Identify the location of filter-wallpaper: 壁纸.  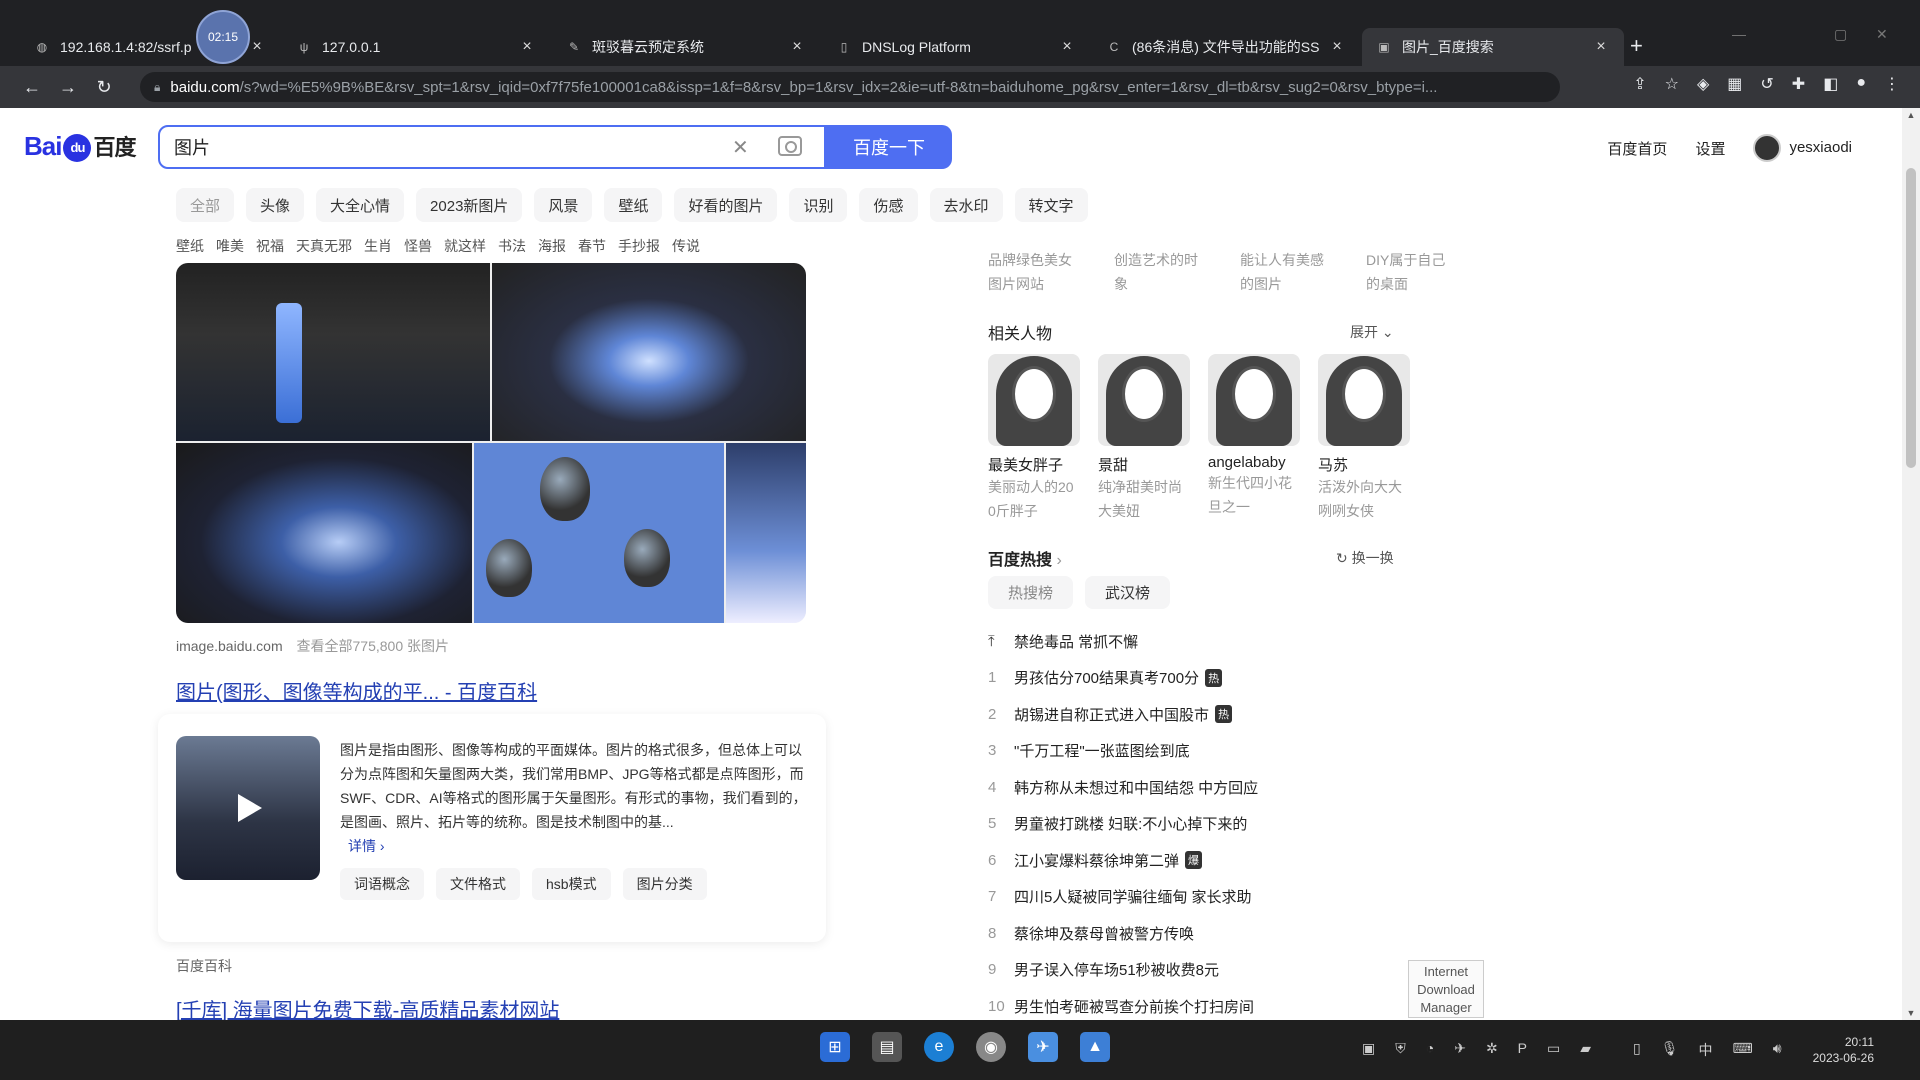
(633, 205).